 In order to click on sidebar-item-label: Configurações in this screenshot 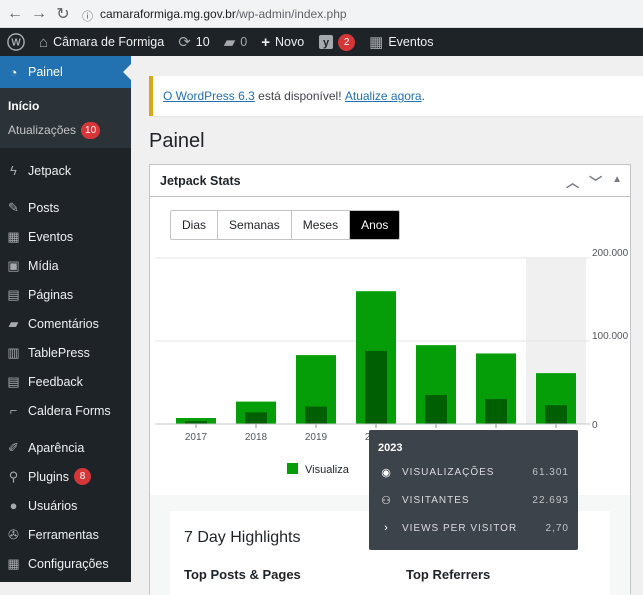, I will do `click(68, 563)`.